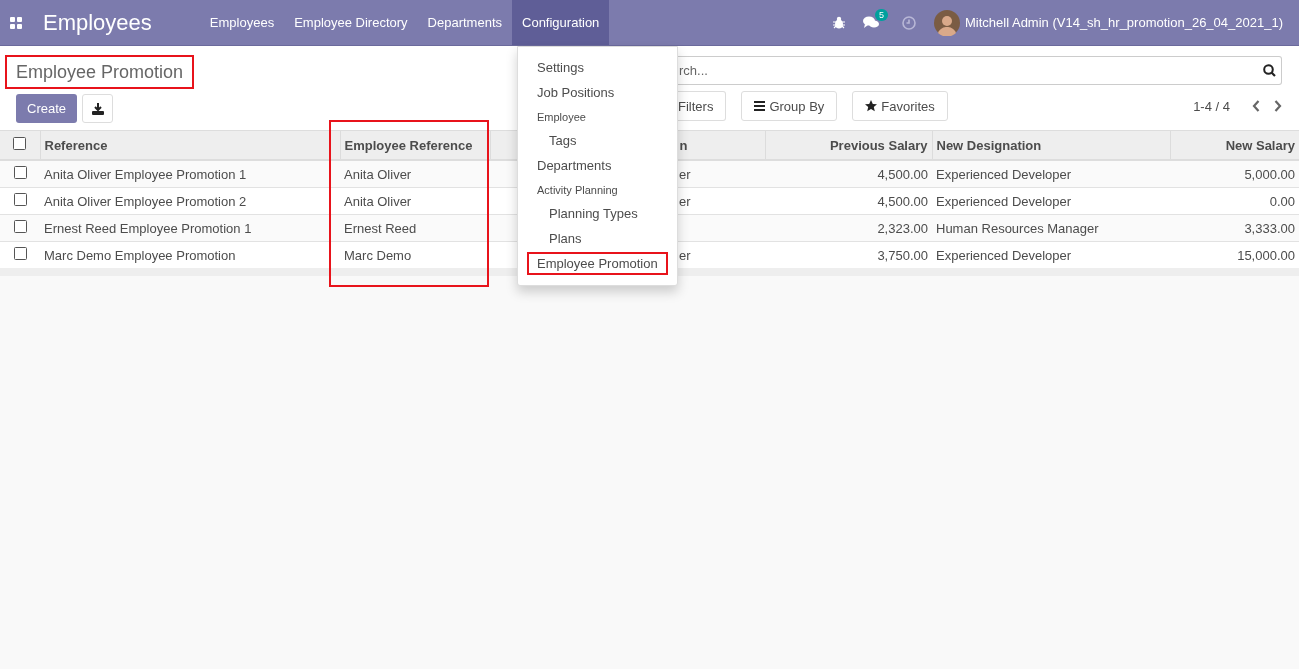 Image resolution: width=1299 pixels, height=669 pixels. Describe the element at coordinates (351, 22) in the screenshot. I see `menu-item: Employee Directory` at that location.